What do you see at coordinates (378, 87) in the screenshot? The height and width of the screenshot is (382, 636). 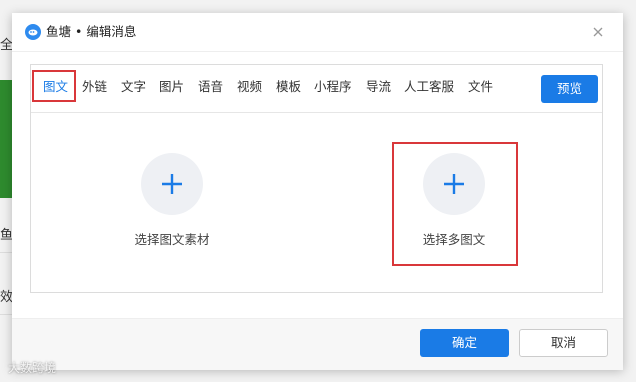 I see `tab-traffic-guide: 导流` at bounding box center [378, 87].